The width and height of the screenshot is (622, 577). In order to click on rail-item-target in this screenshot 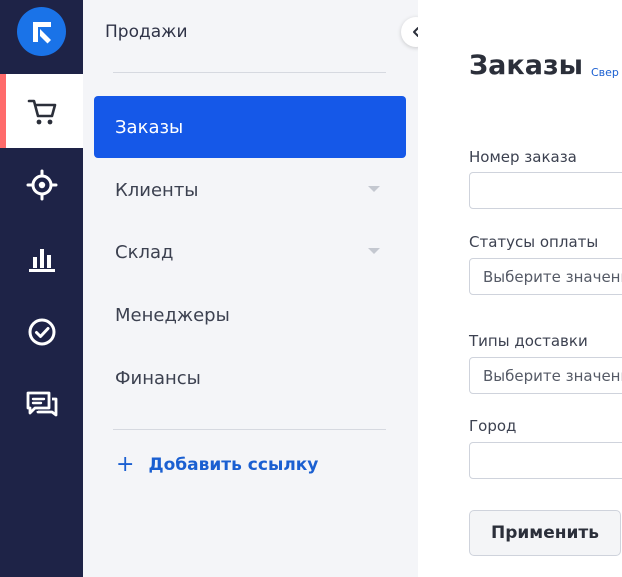, I will do `click(41, 185)`.